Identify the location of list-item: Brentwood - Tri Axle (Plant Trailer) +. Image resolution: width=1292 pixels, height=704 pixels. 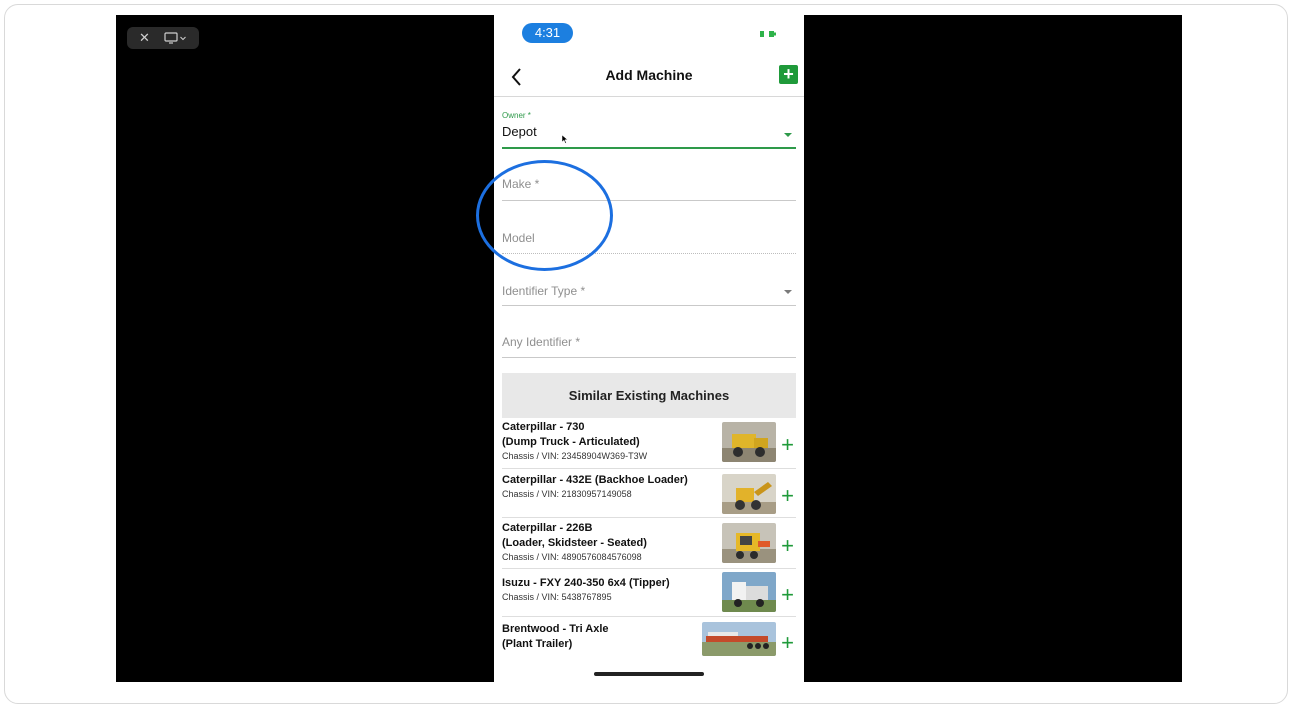
(649, 642).